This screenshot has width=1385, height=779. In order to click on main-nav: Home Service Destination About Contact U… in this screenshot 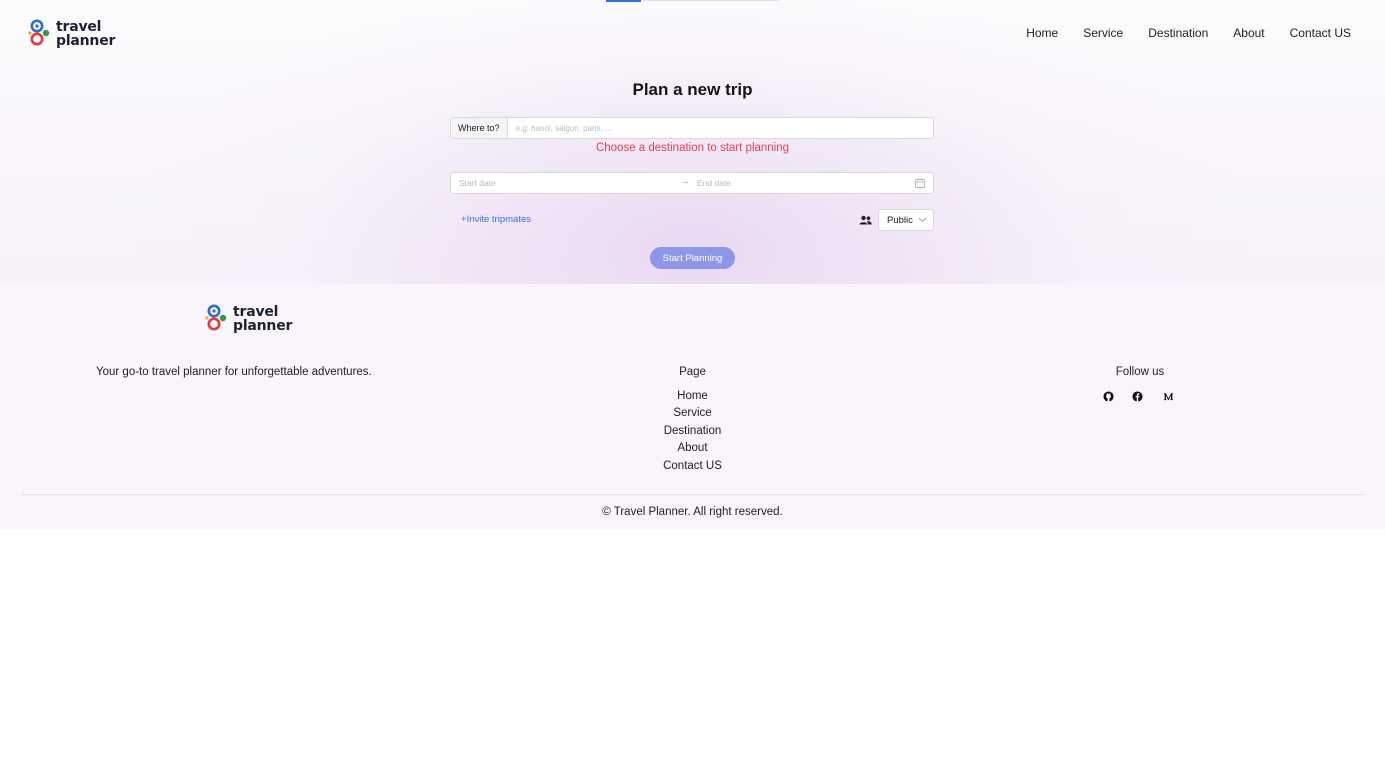, I will do `click(1176, 33)`.